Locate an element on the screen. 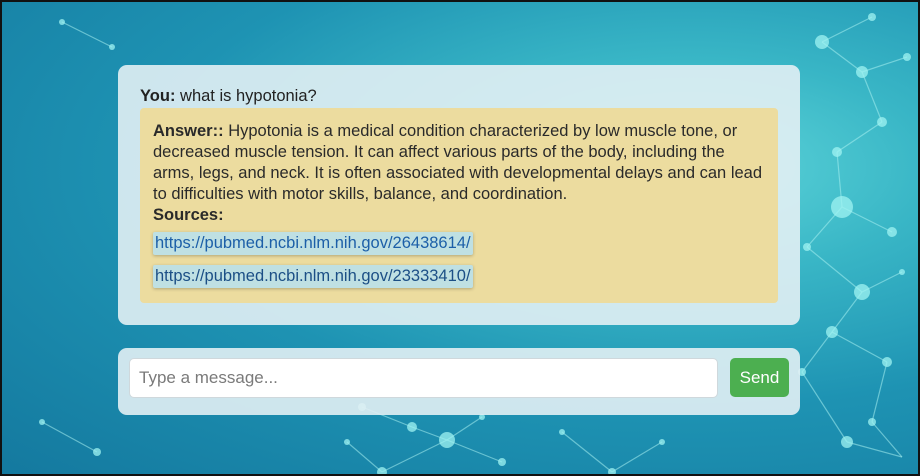 This screenshot has width=920, height=476. user-label: You: is located at coordinates (158, 96).